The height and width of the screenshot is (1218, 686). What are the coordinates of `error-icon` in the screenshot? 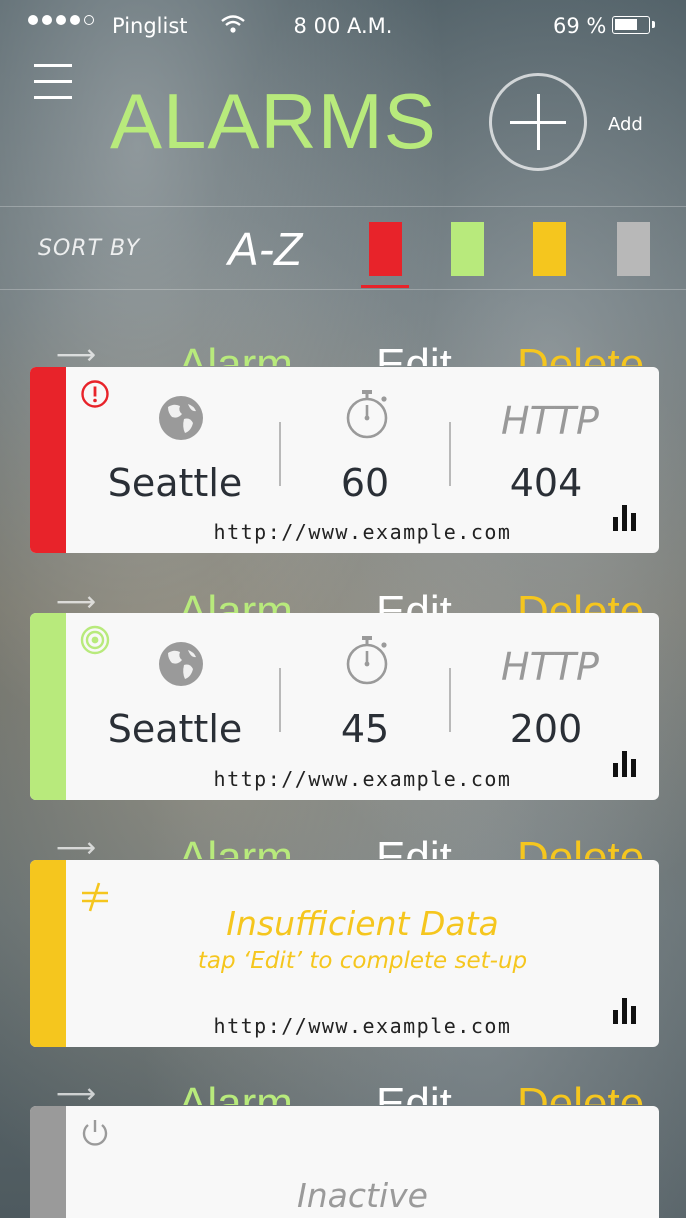 It's located at (95, 394).